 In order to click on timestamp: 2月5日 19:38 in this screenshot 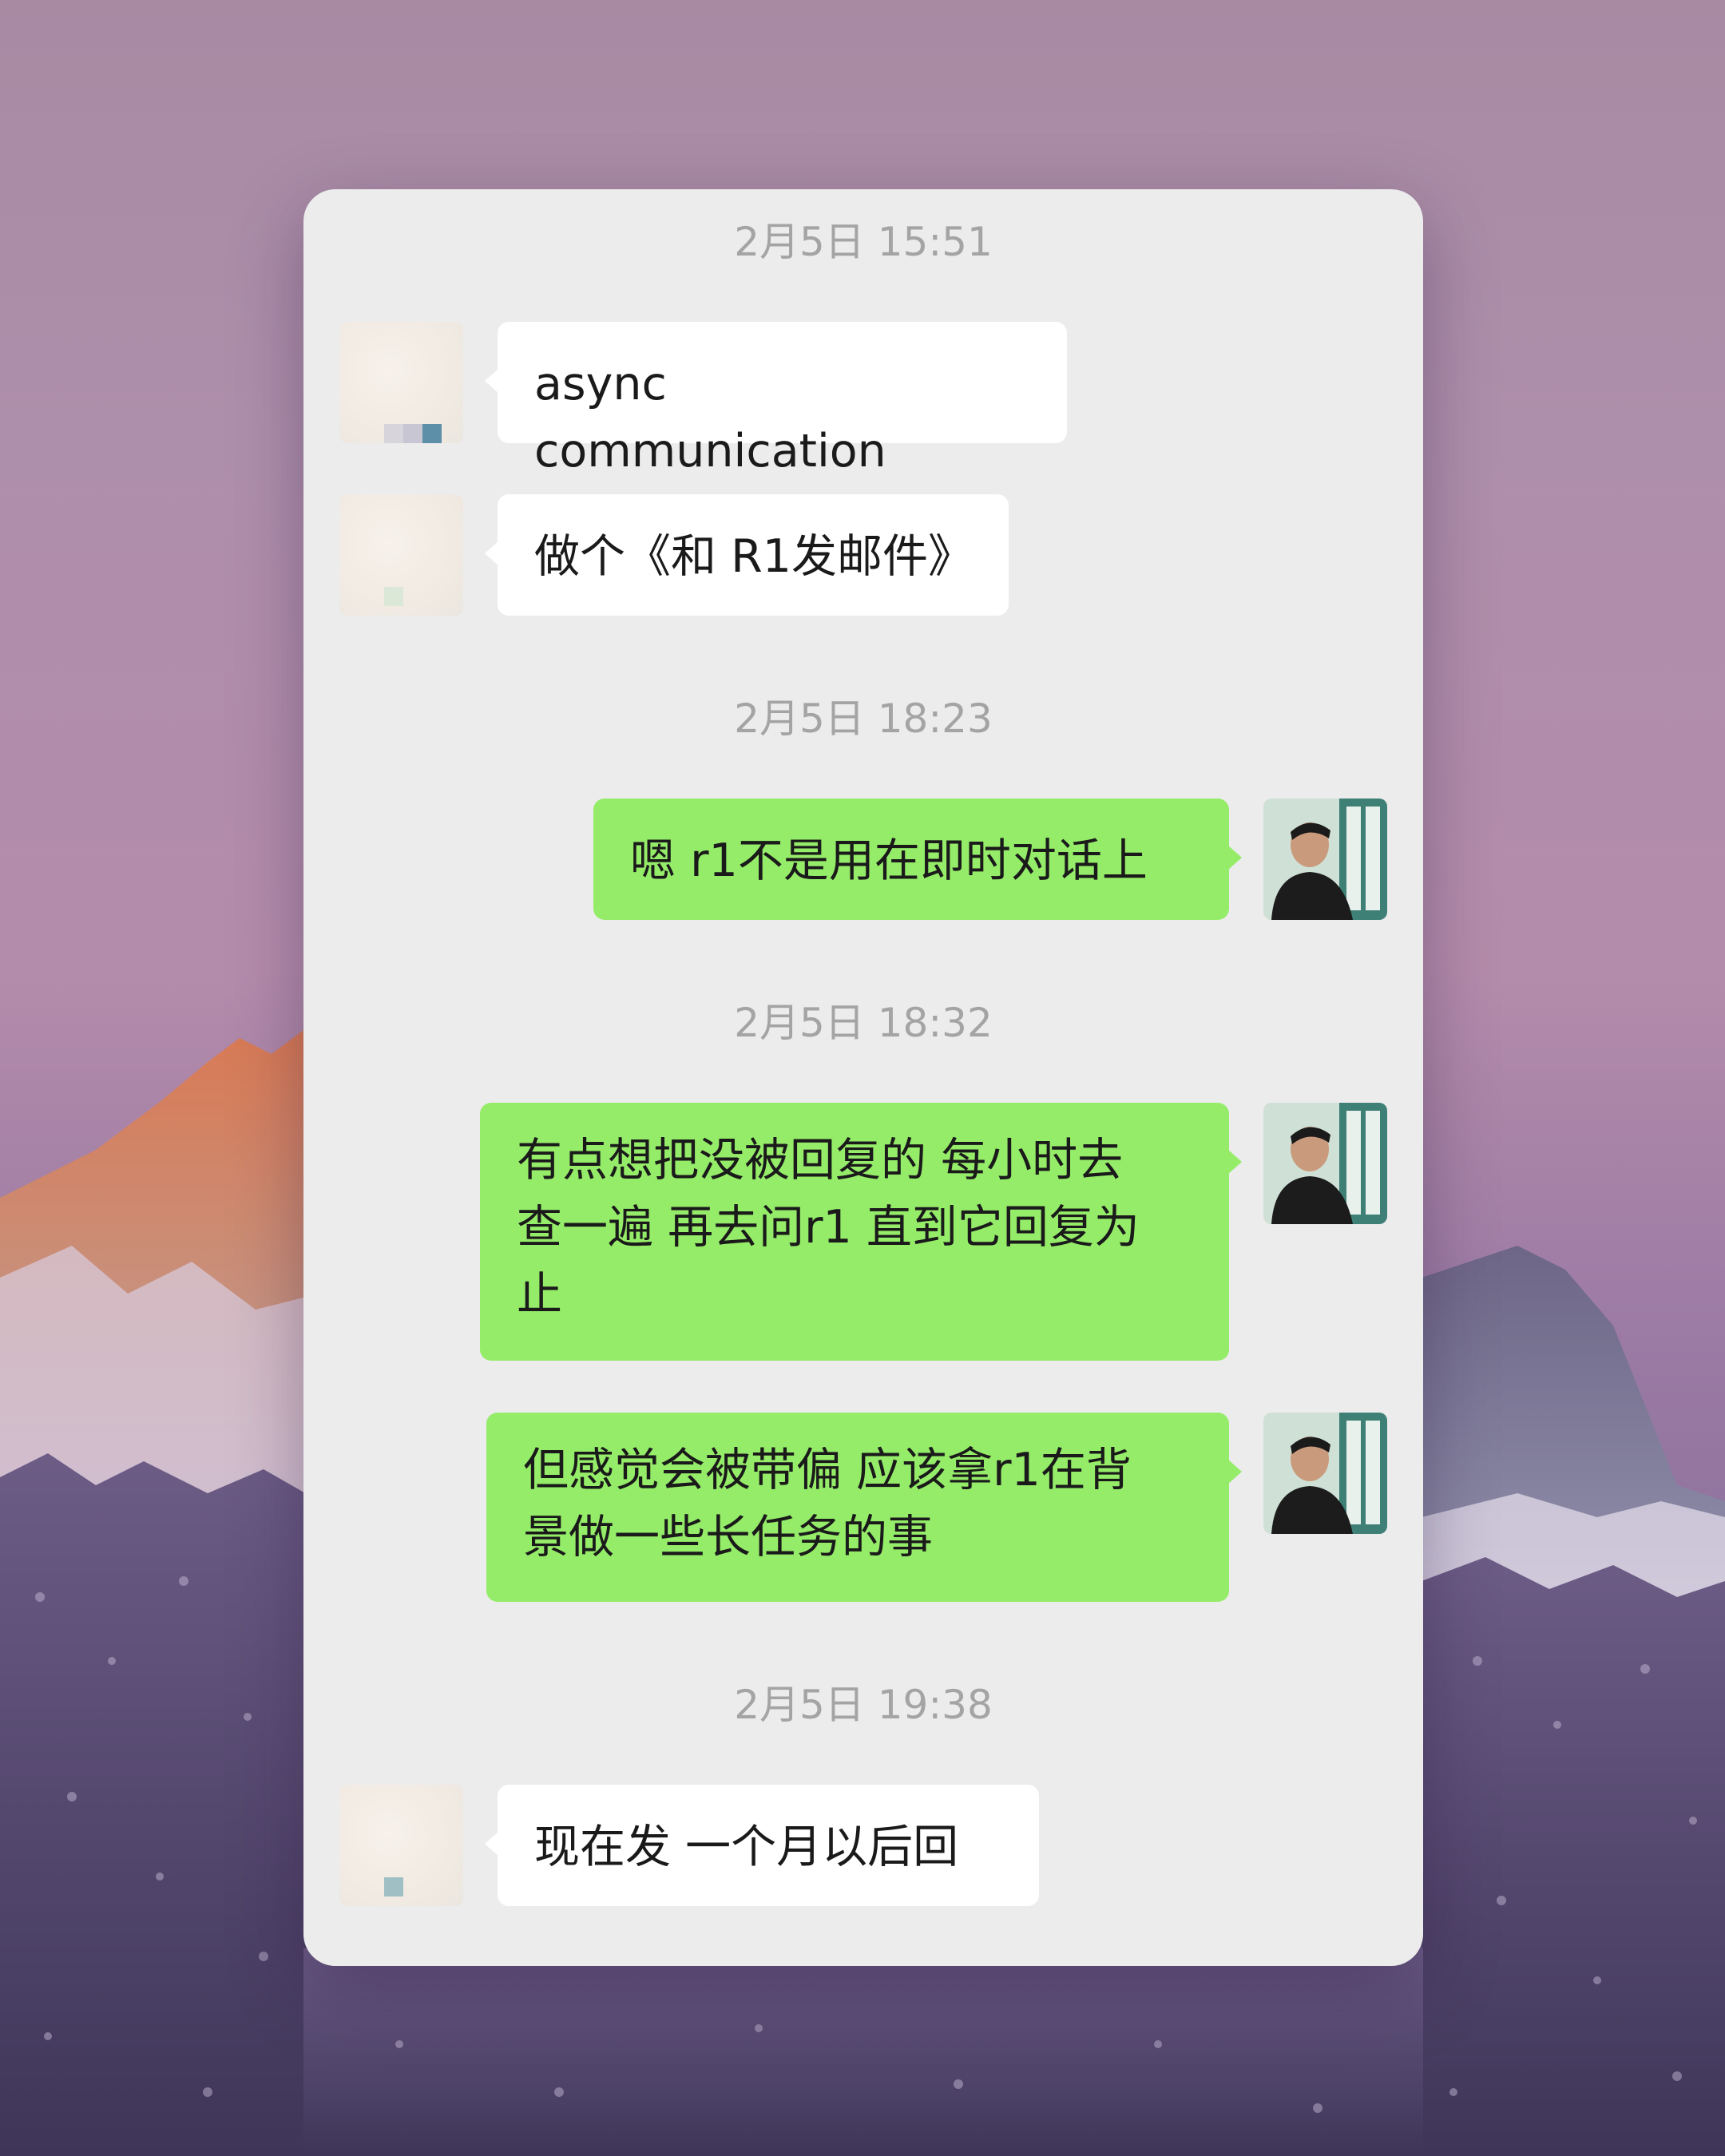, I will do `click(864, 1705)`.